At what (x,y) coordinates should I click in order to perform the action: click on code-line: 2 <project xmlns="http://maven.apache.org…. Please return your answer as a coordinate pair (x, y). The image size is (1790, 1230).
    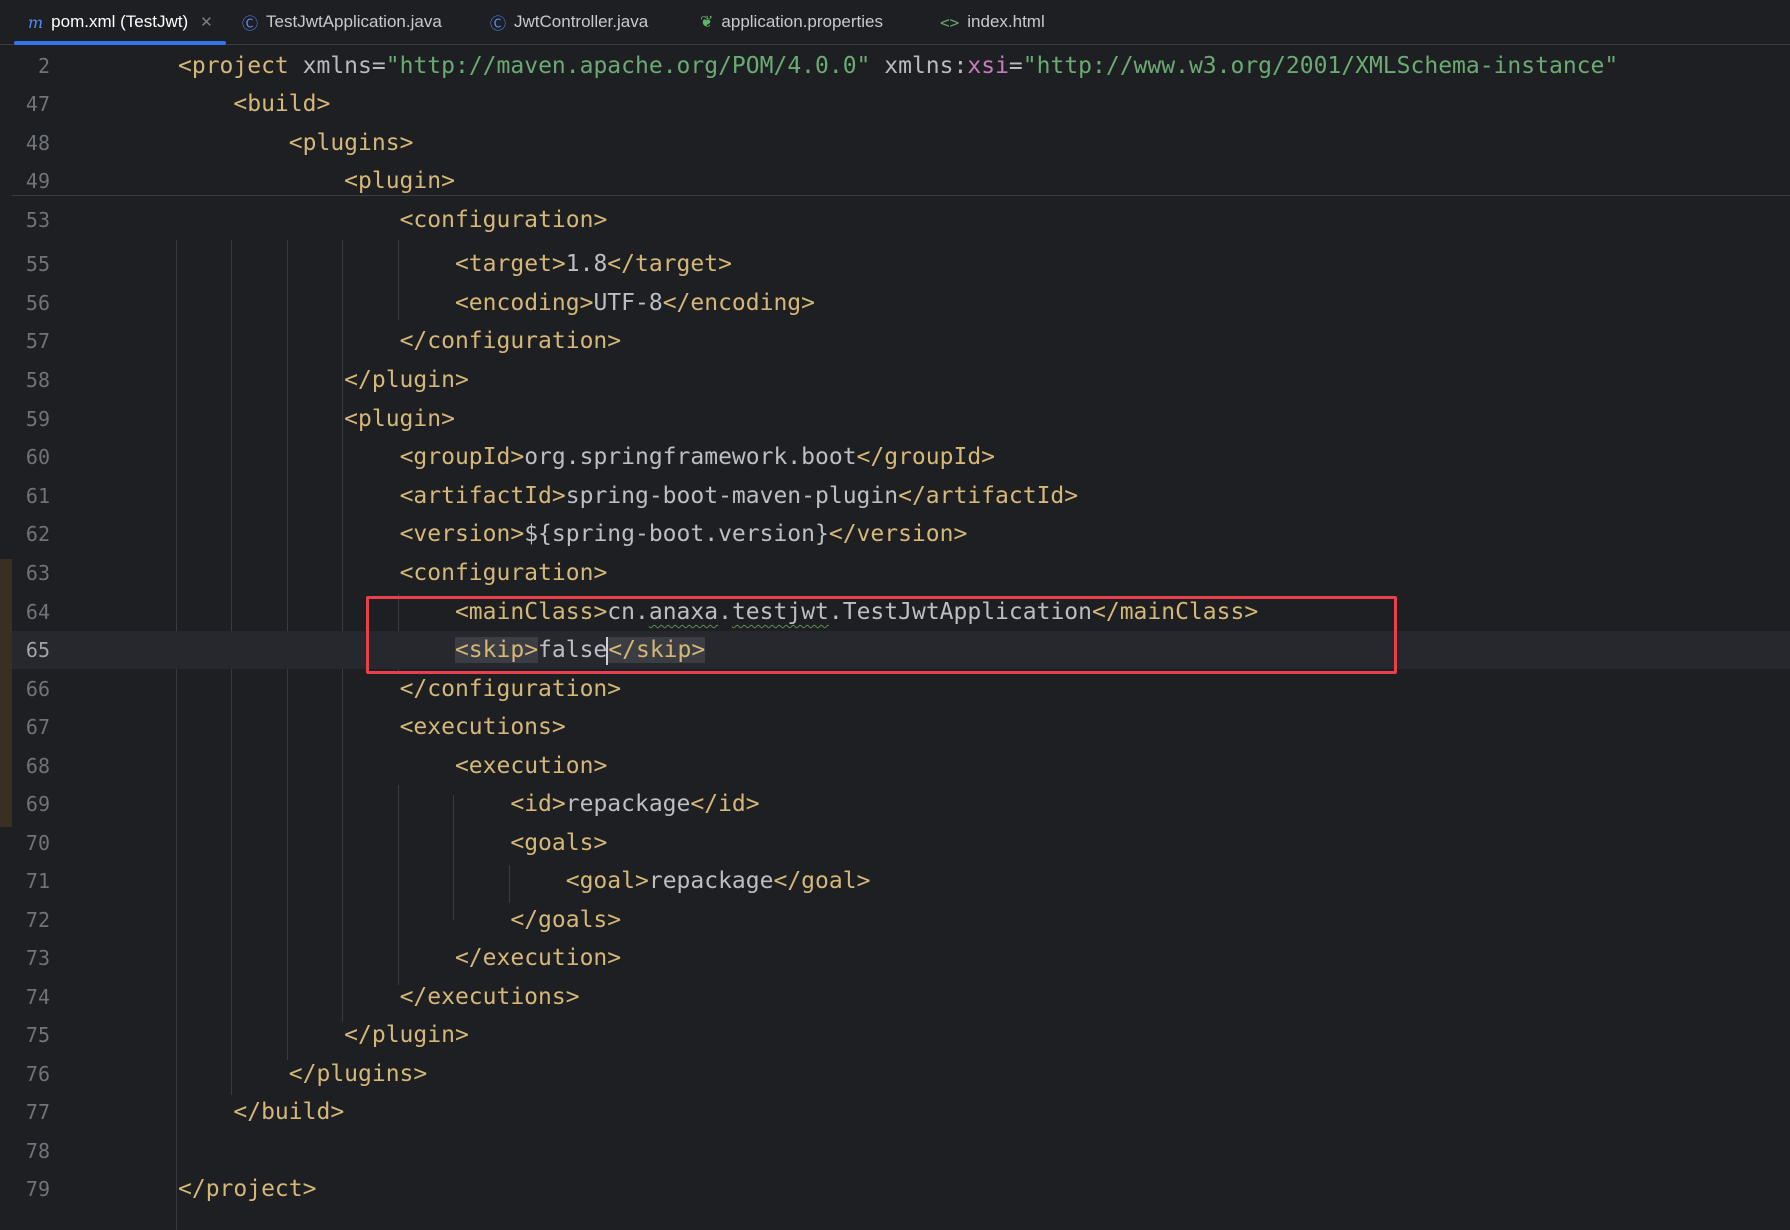
    Looking at the image, I should click on (901, 66).